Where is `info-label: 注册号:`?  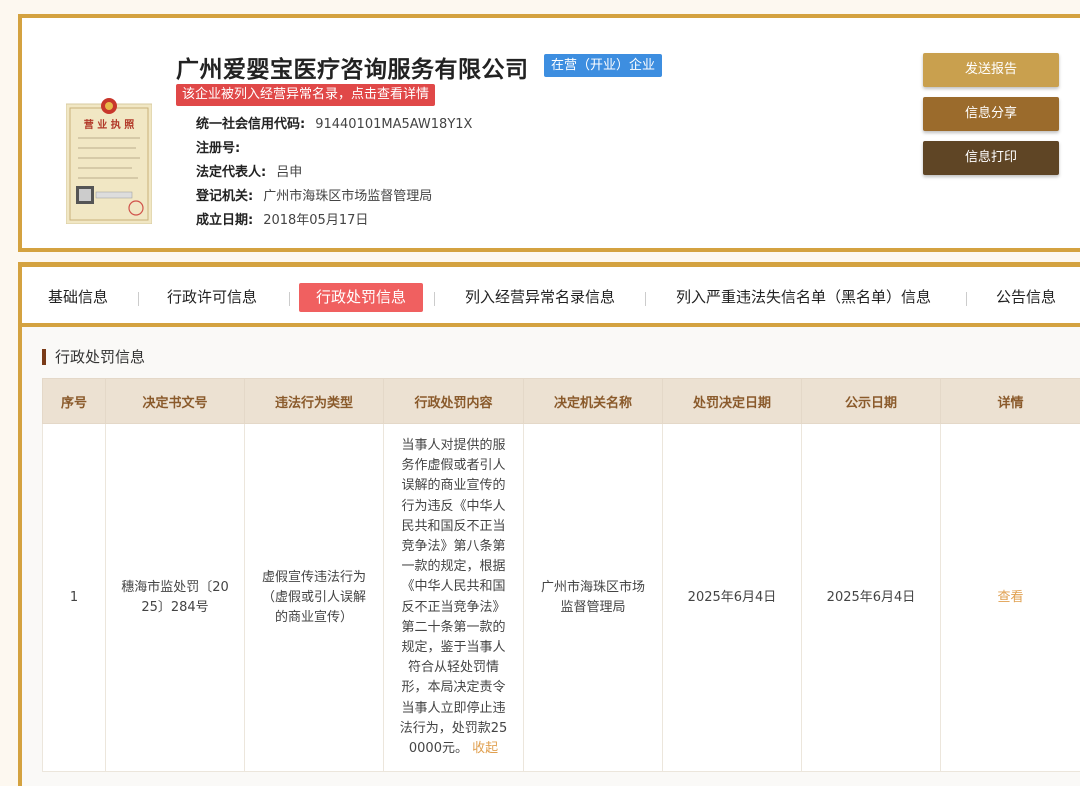 info-label: 注册号: is located at coordinates (218, 148).